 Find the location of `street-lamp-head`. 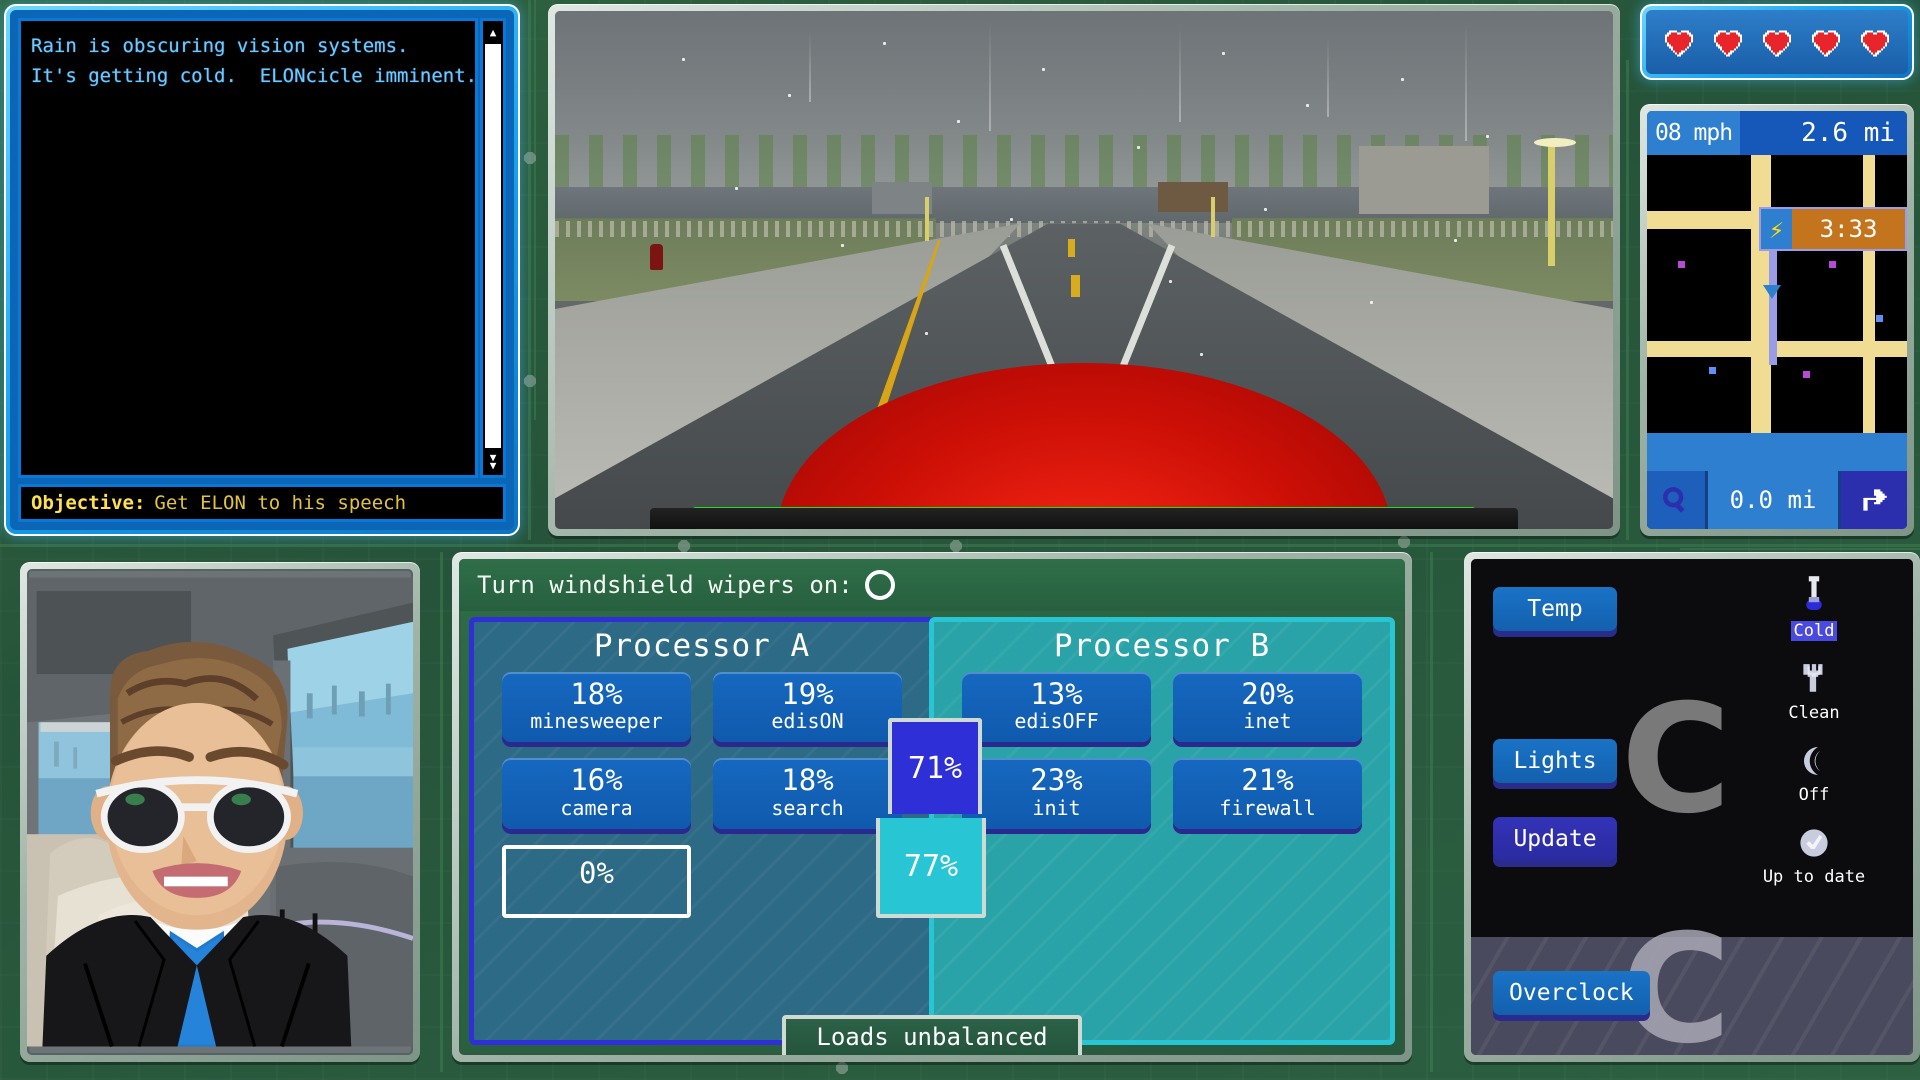

street-lamp-head is located at coordinates (1554, 142).